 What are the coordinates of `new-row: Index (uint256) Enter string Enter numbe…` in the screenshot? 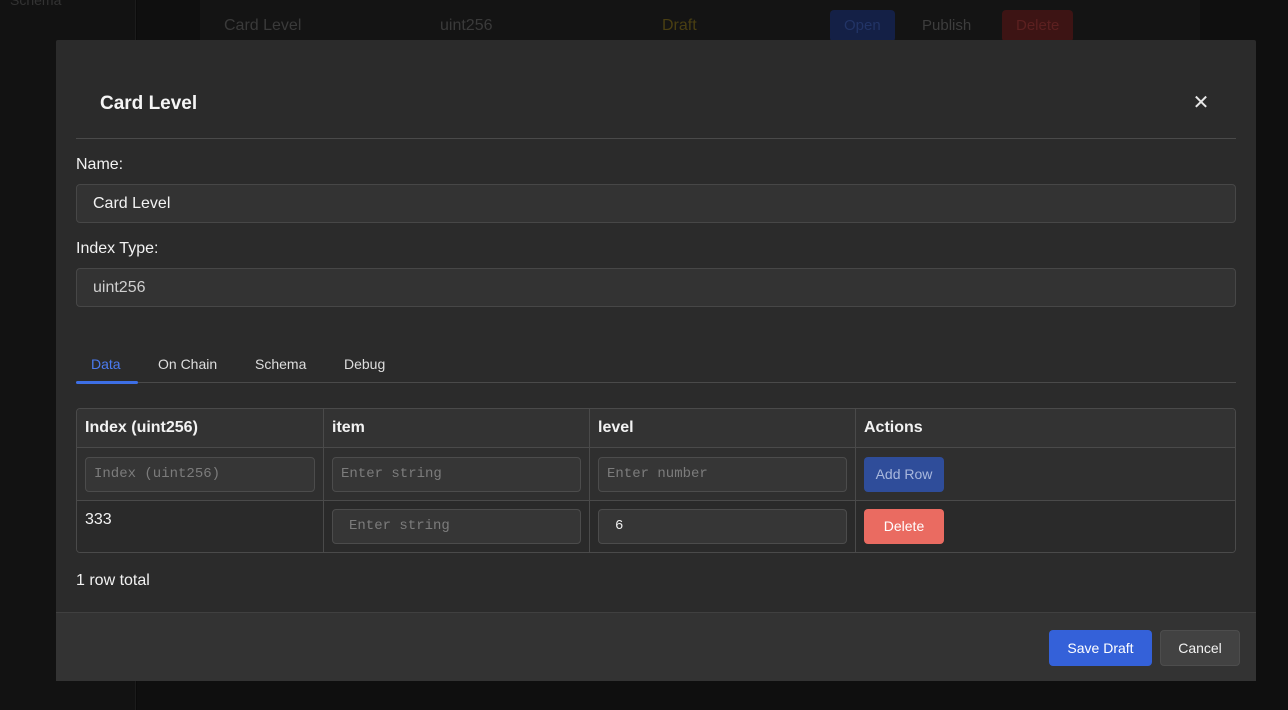 It's located at (656, 474).